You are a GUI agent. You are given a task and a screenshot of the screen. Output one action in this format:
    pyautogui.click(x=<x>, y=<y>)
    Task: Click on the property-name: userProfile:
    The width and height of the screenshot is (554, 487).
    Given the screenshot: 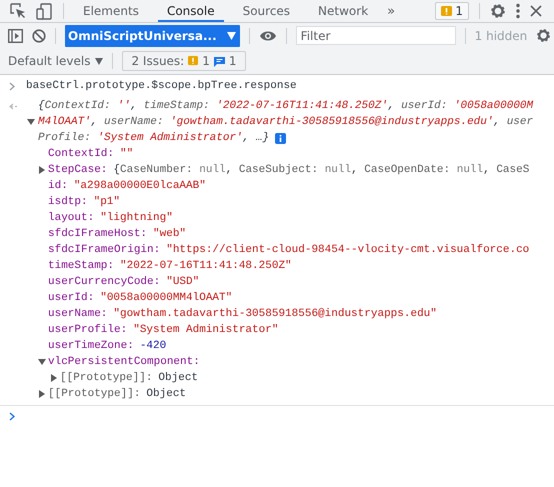 What is the action you would take?
    pyautogui.click(x=88, y=330)
    